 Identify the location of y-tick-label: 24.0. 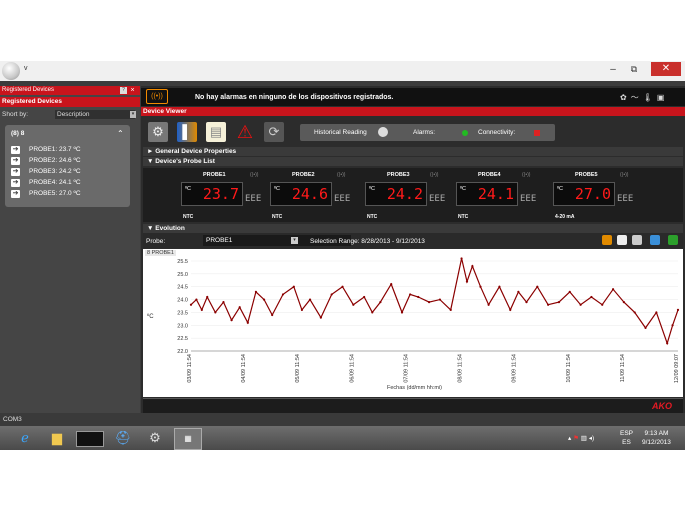
(182, 301).